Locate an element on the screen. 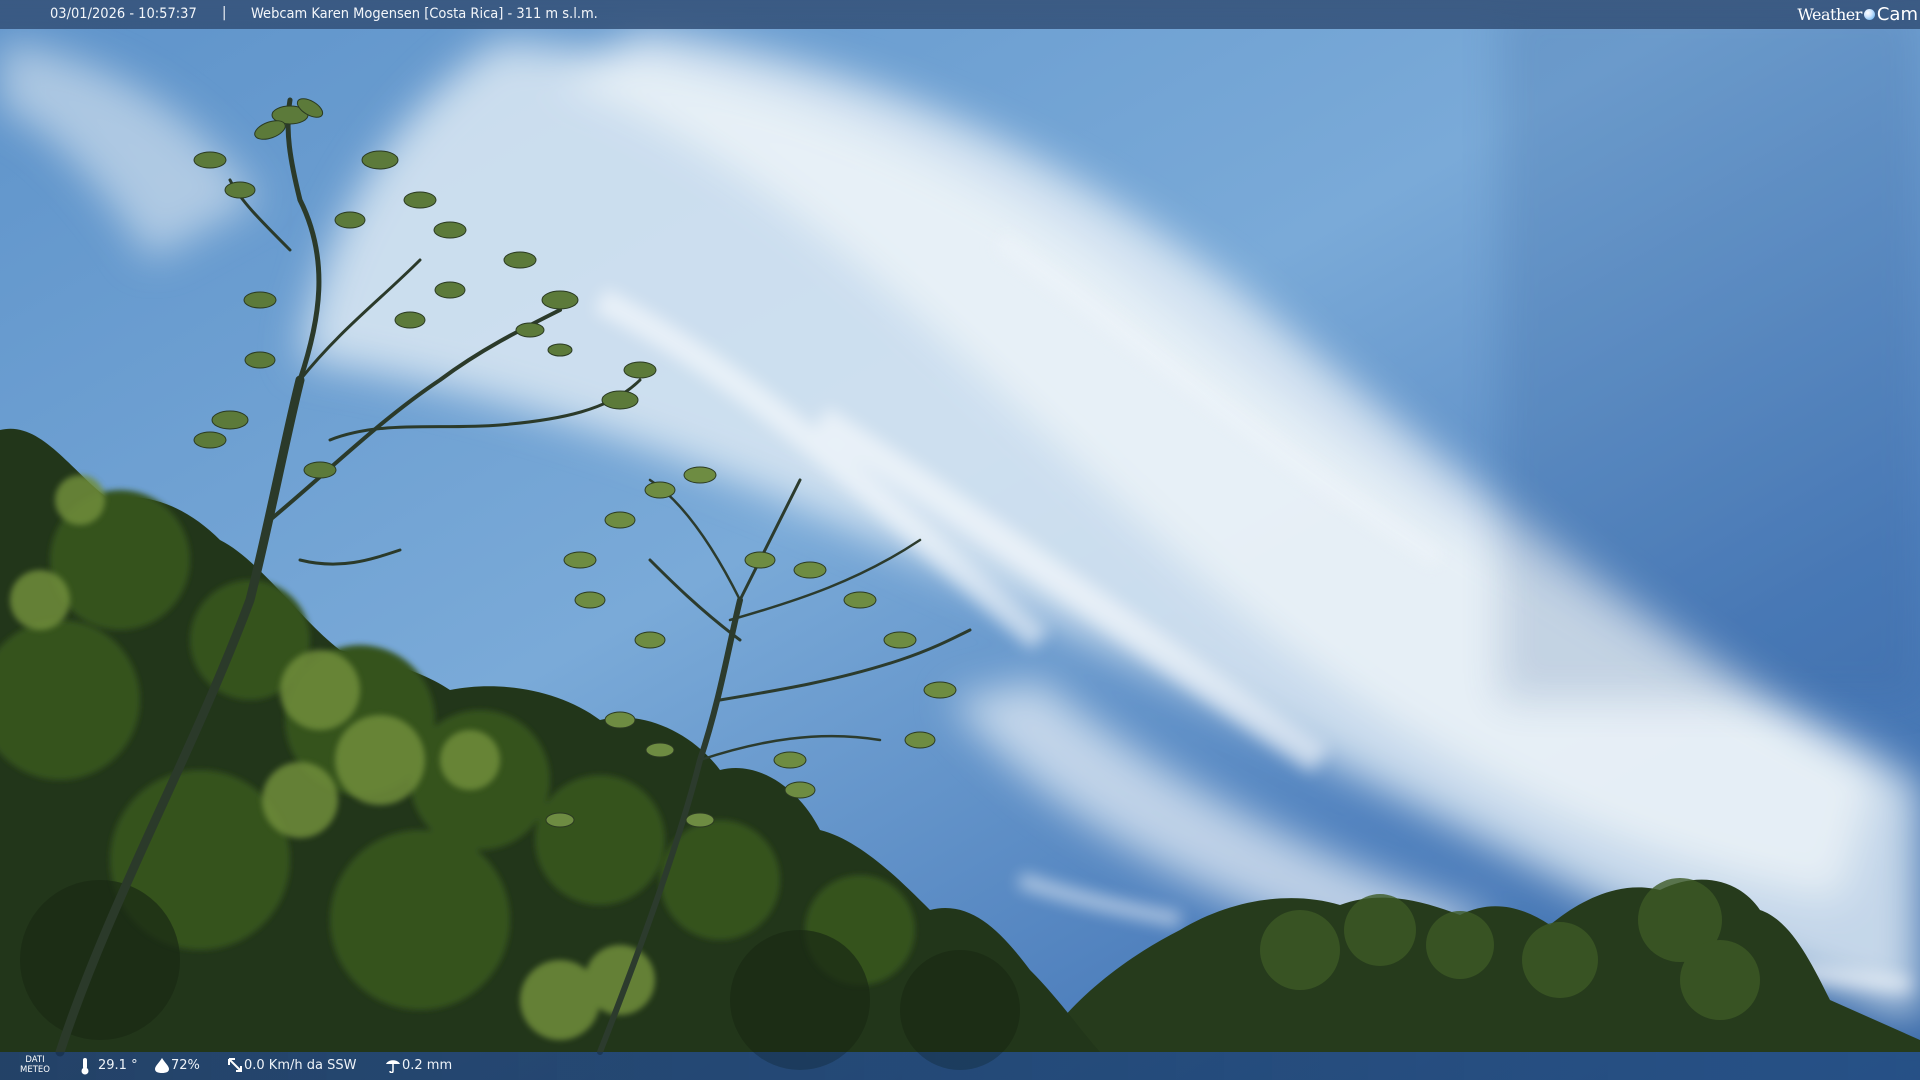 This screenshot has width=1920, height=1080. wind-value: 0.0 Km/h da SSW is located at coordinates (300, 1065).